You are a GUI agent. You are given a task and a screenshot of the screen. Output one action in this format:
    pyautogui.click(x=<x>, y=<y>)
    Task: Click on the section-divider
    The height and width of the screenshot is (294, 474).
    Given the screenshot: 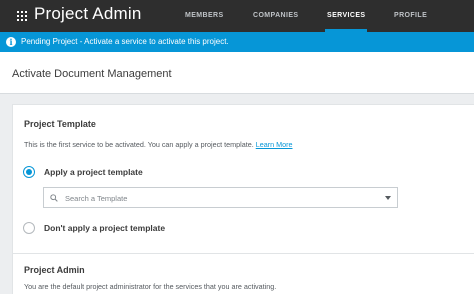 What is the action you would take?
    pyautogui.click(x=243, y=253)
    